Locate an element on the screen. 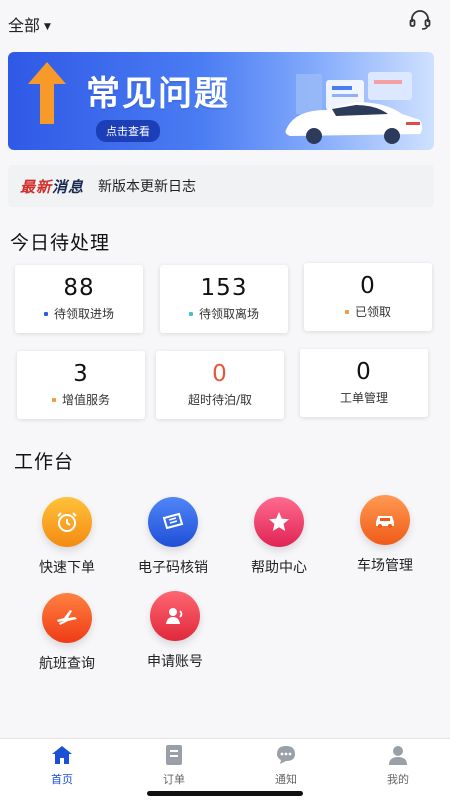  user-icon is located at coordinates (175, 616).